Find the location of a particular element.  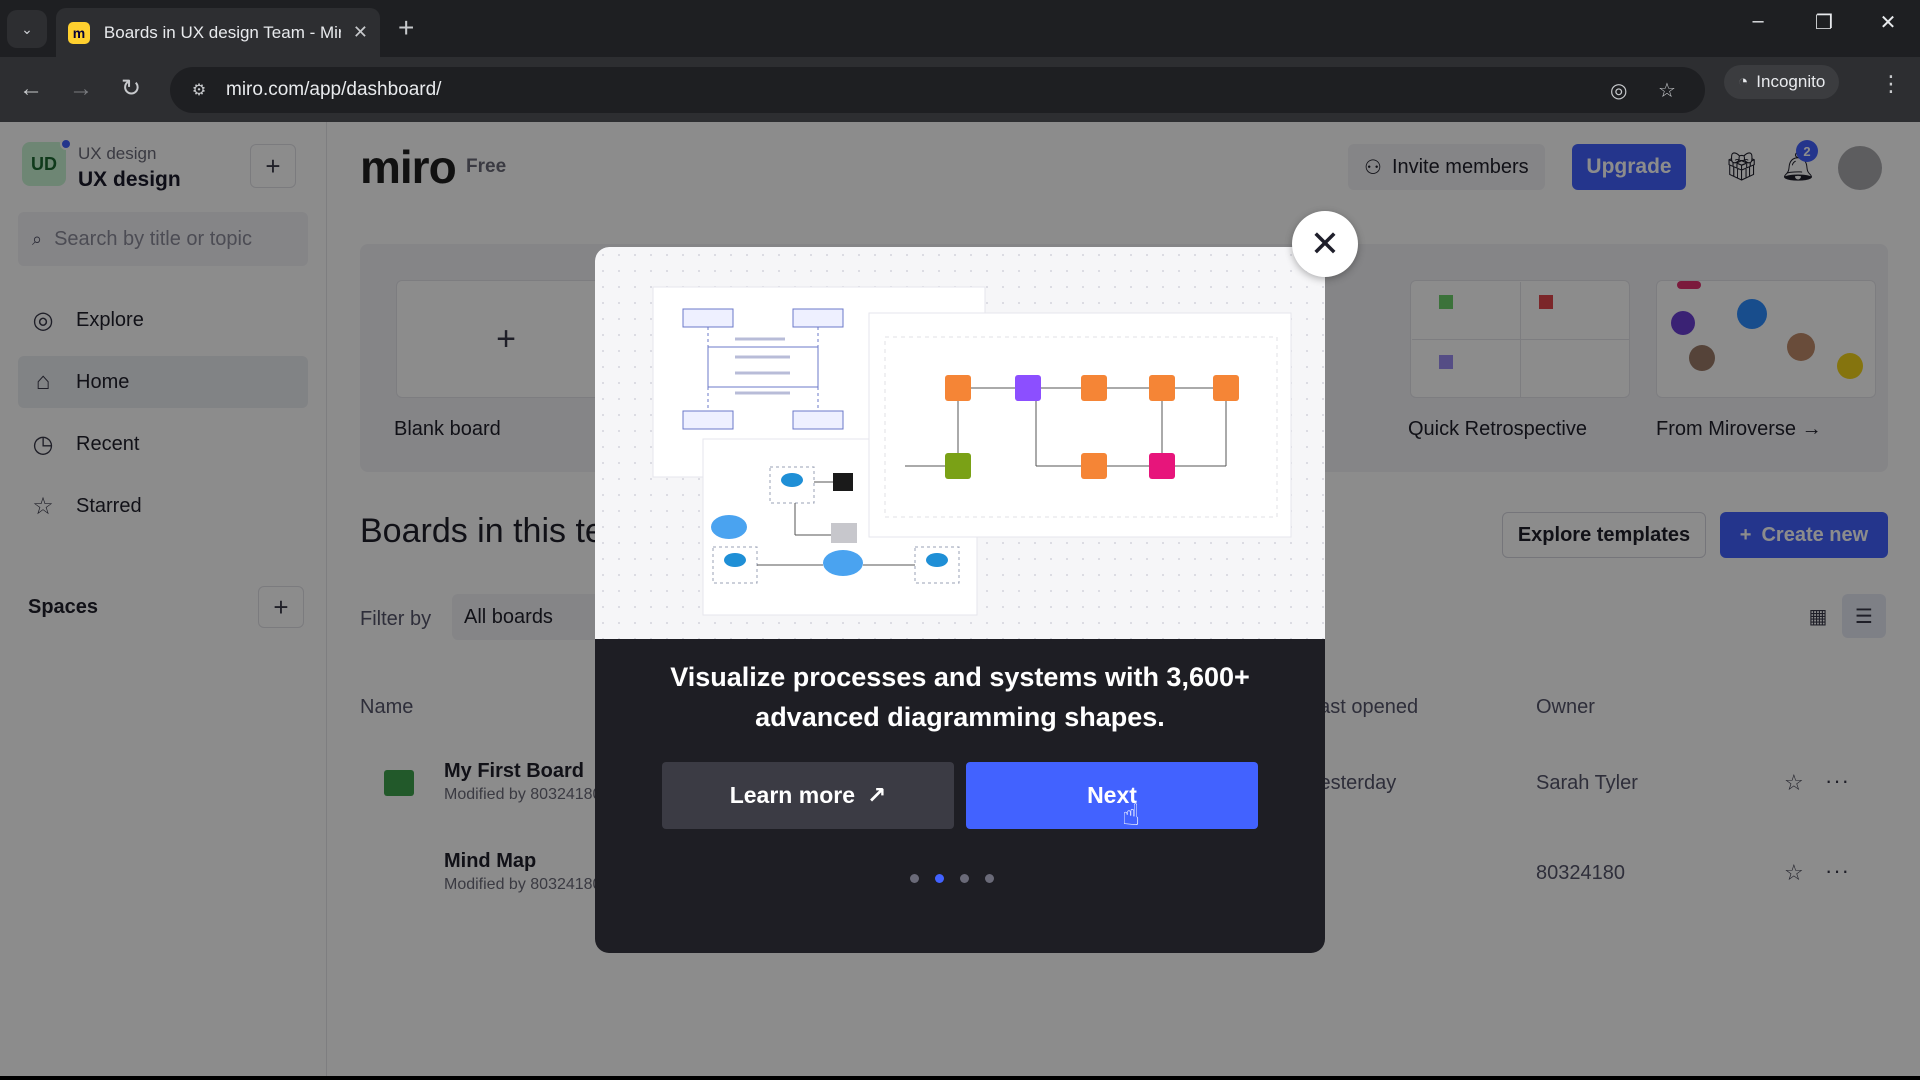

incognito-indicator: ◔ Incognito is located at coordinates (1782, 82).